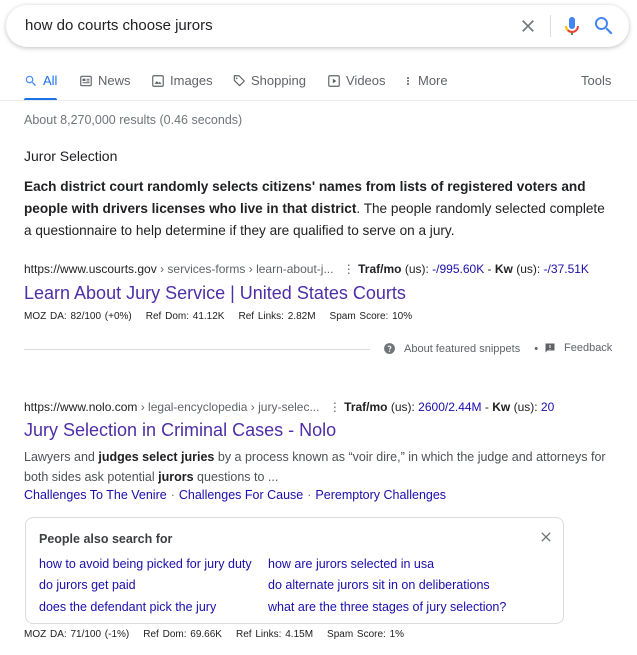 This screenshot has height=655, width=637. I want to click on result-domain: https://www.uscourts.gov, so click(90, 269).